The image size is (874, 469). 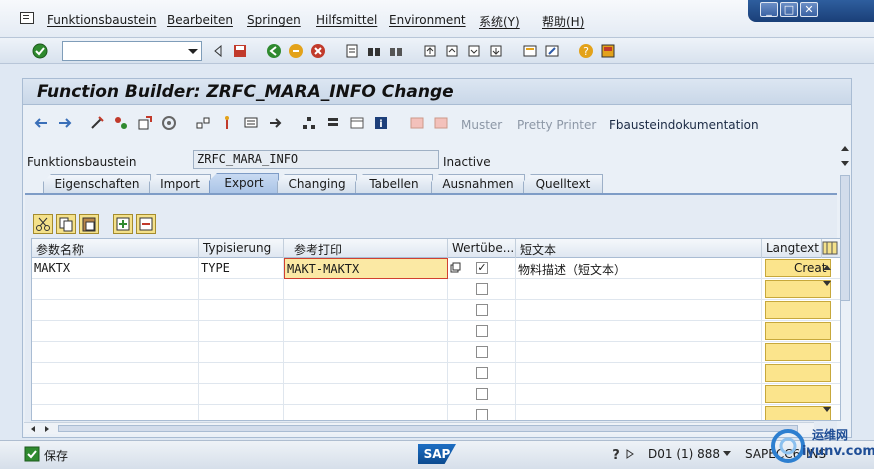 What do you see at coordinates (180, 183) in the screenshot?
I see `tab-import: Import` at bounding box center [180, 183].